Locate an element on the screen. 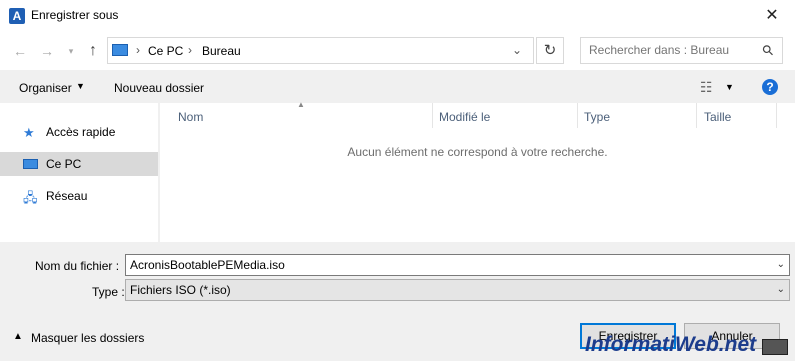 The image size is (795, 361). search-box: ⚲ is located at coordinates (681, 50).